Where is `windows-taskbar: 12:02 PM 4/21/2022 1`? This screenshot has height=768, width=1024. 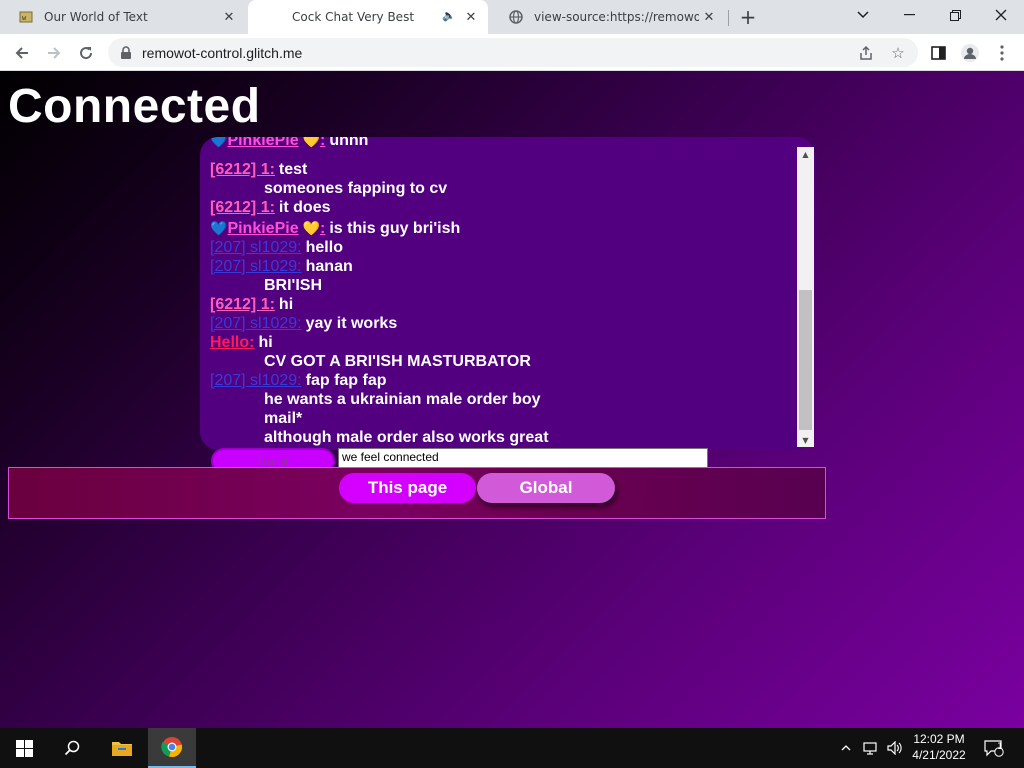 windows-taskbar: 12:02 PM 4/21/2022 1 is located at coordinates (512, 748).